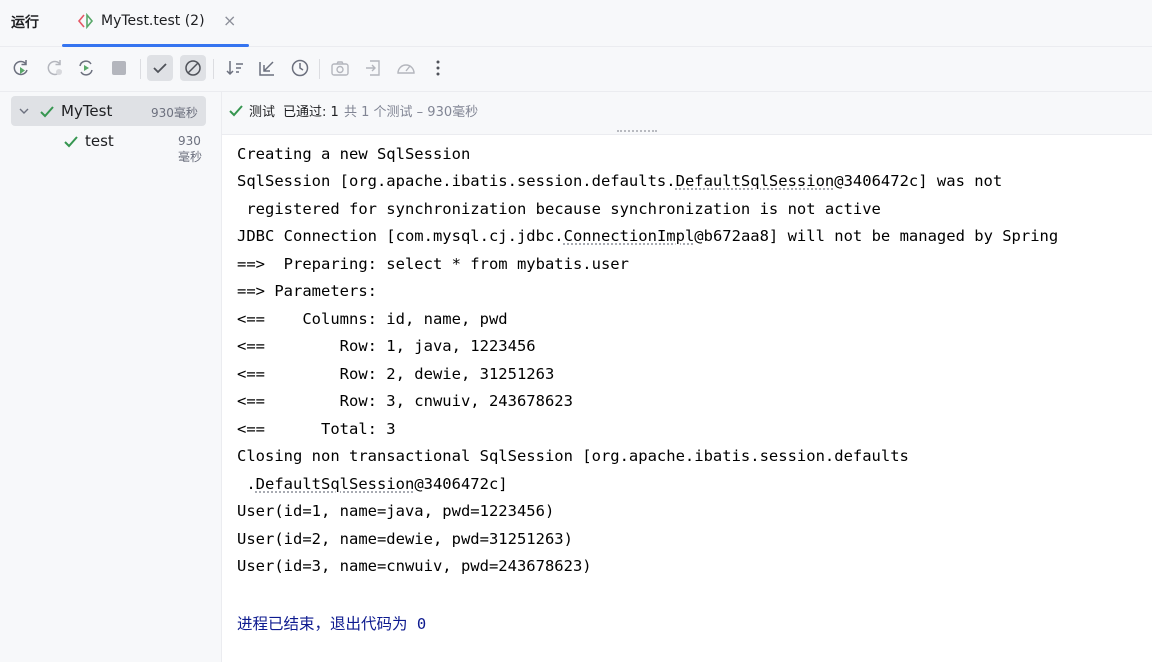  I want to click on status-passed-count: 已通过: 1, so click(311, 112).